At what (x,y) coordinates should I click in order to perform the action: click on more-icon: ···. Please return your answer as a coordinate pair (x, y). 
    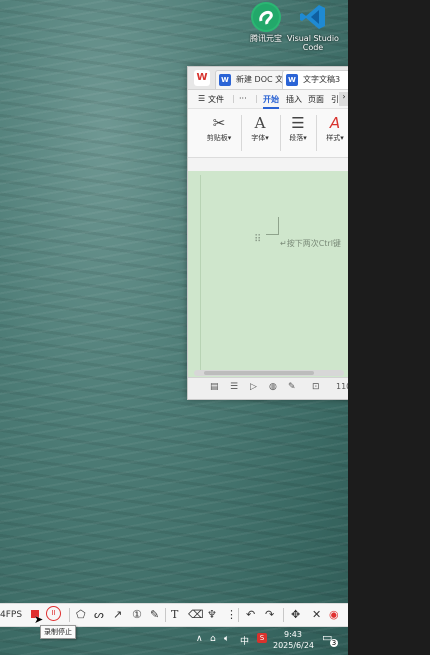
    Looking at the image, I should click on (243, 98).